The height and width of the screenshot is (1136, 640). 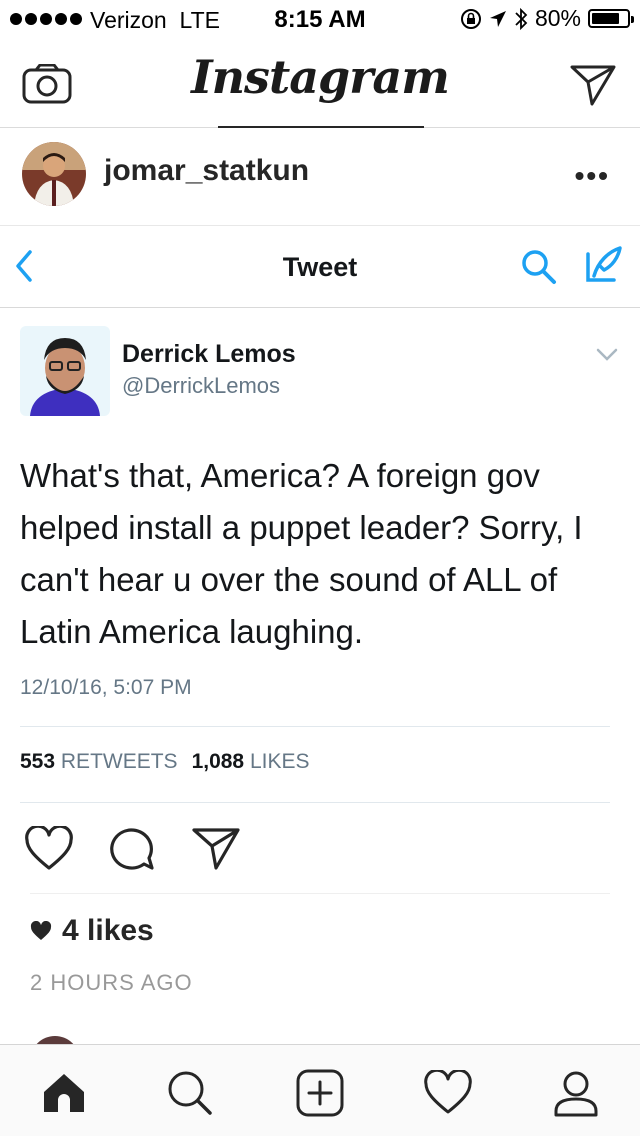 What do you see at coordinates (54, 174) in the screenshot?
I see `avatar` at bounding box center [54, 174].